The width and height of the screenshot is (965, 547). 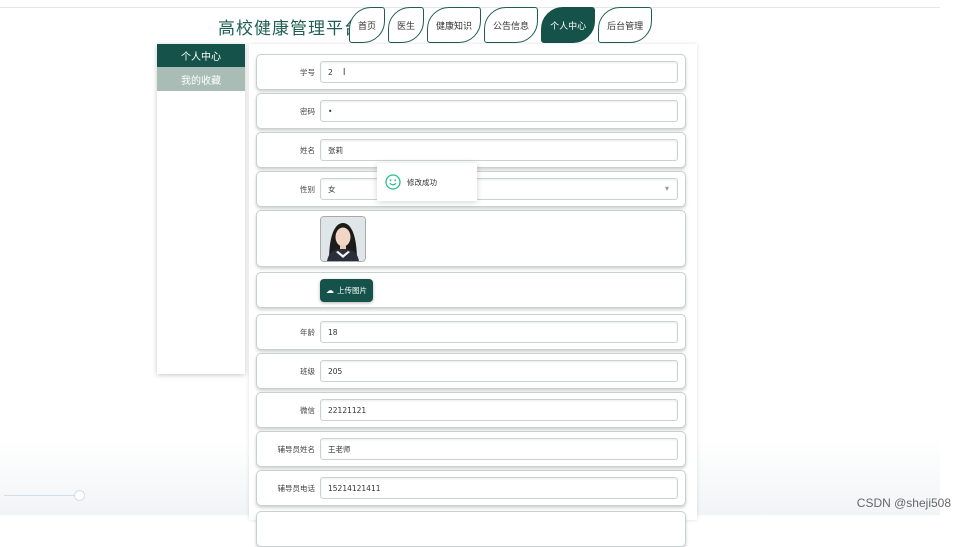 I want to click on name-value: 张莉, so click(x=335, y=150).